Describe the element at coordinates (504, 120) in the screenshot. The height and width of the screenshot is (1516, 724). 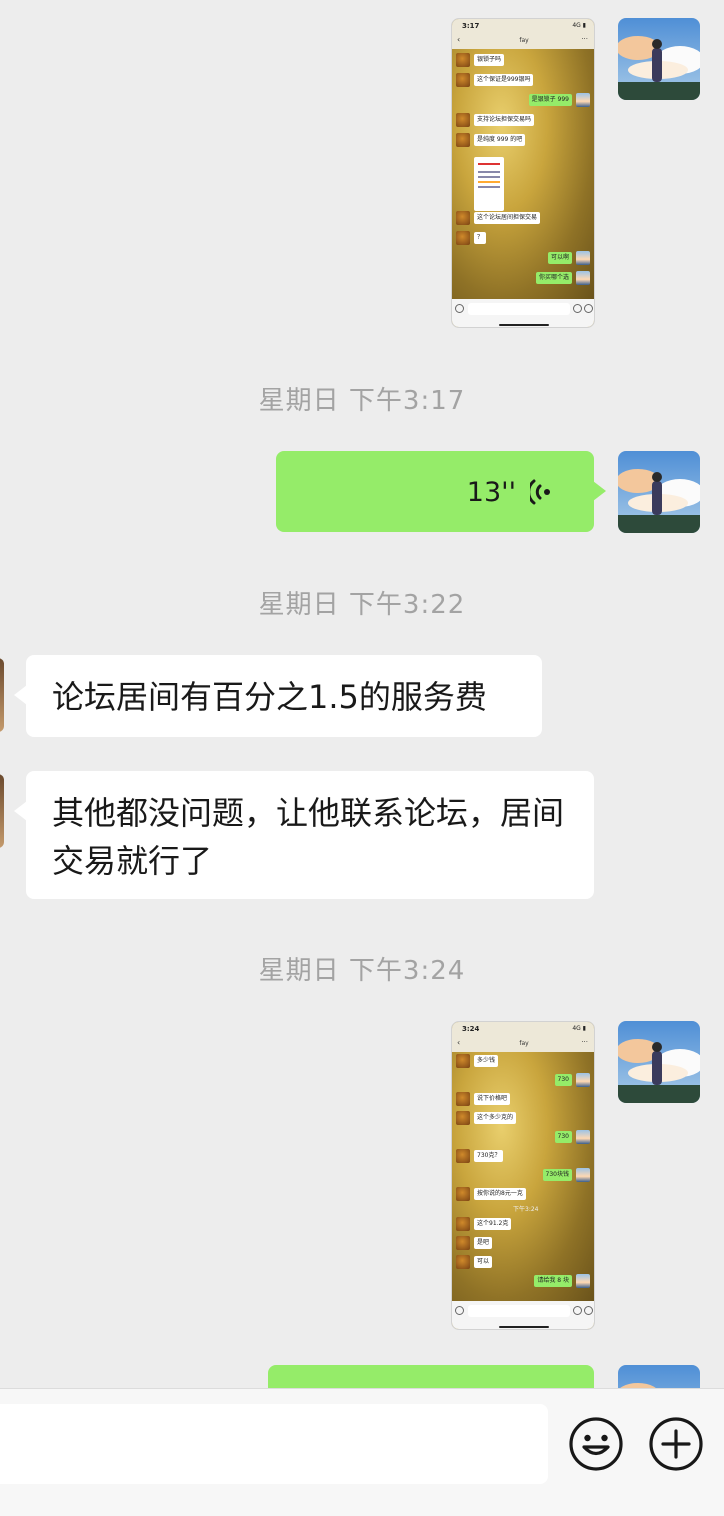
I see `screenshot-message: 支持论坛担保交易吗` at that location.